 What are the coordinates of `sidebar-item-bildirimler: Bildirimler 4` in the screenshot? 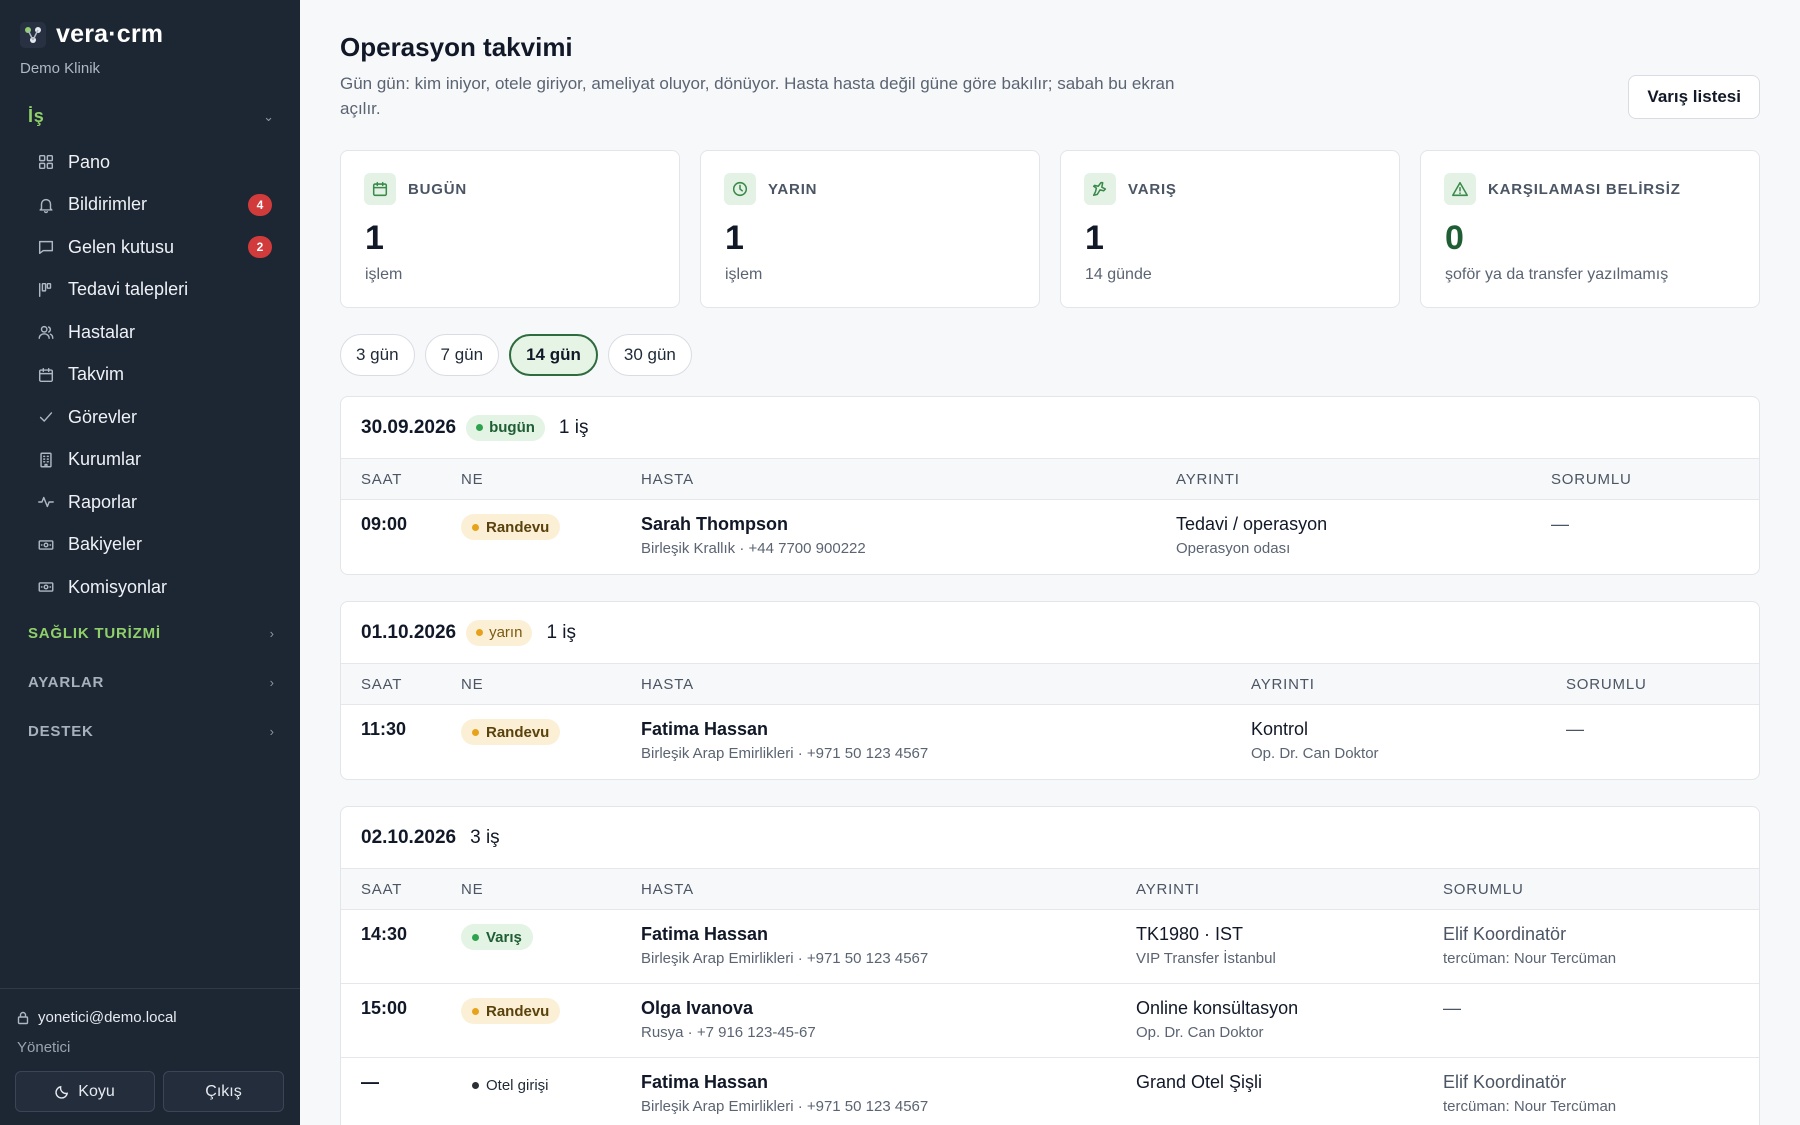 It's located at (151, 205).